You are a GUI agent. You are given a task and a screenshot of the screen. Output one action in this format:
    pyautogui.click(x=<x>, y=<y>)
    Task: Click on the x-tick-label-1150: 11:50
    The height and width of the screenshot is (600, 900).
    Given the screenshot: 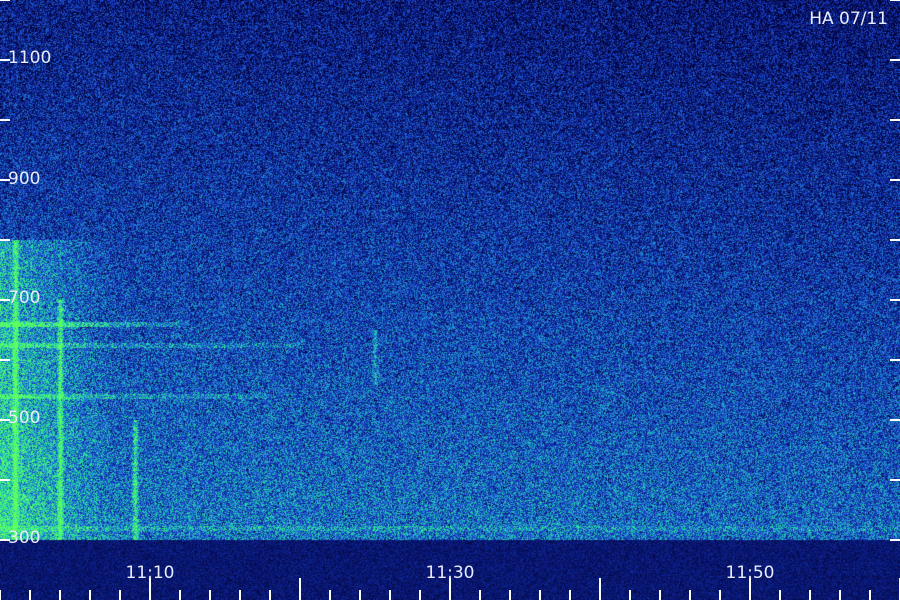 What is the action you would take?
    pyautogui.click(x=750, y=573)
    